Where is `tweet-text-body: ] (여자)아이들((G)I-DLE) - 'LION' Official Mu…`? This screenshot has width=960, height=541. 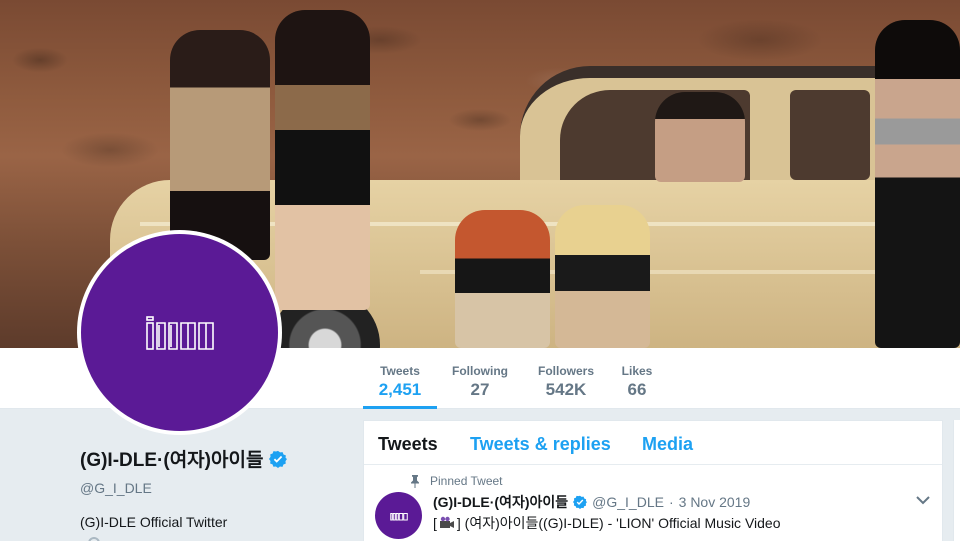
tweet-text-body: ] (여자)아이들((G)I-DLE) - 'LION' Official Mu… is located at coordinates (618, 523).